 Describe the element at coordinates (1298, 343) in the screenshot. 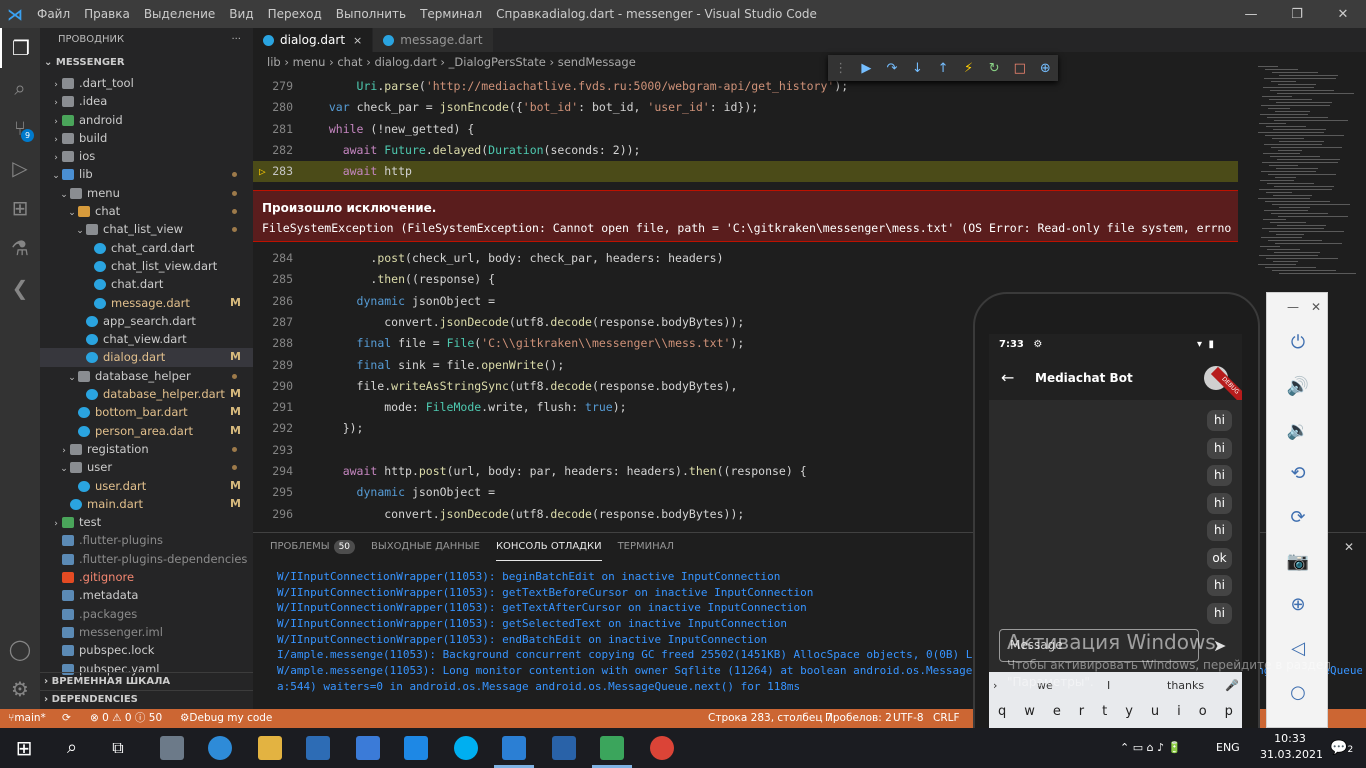

I see `power-icon: ⏻` at that location.